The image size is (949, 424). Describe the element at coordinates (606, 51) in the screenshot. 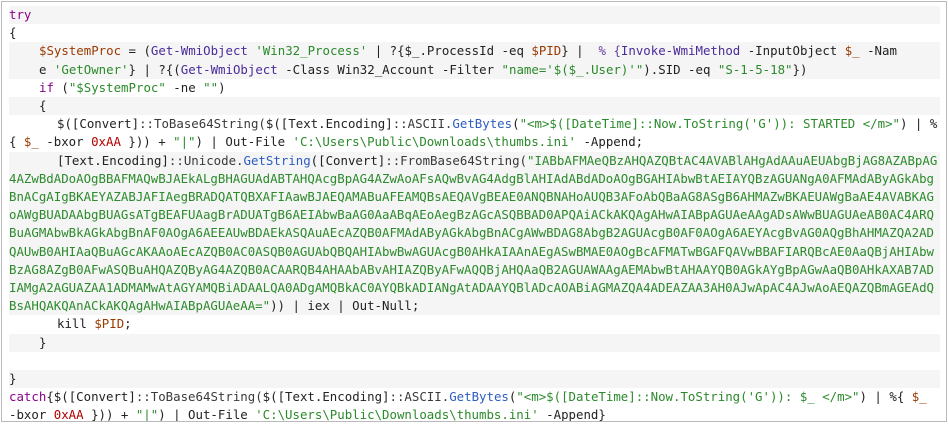

I see `token: % {` at that location.